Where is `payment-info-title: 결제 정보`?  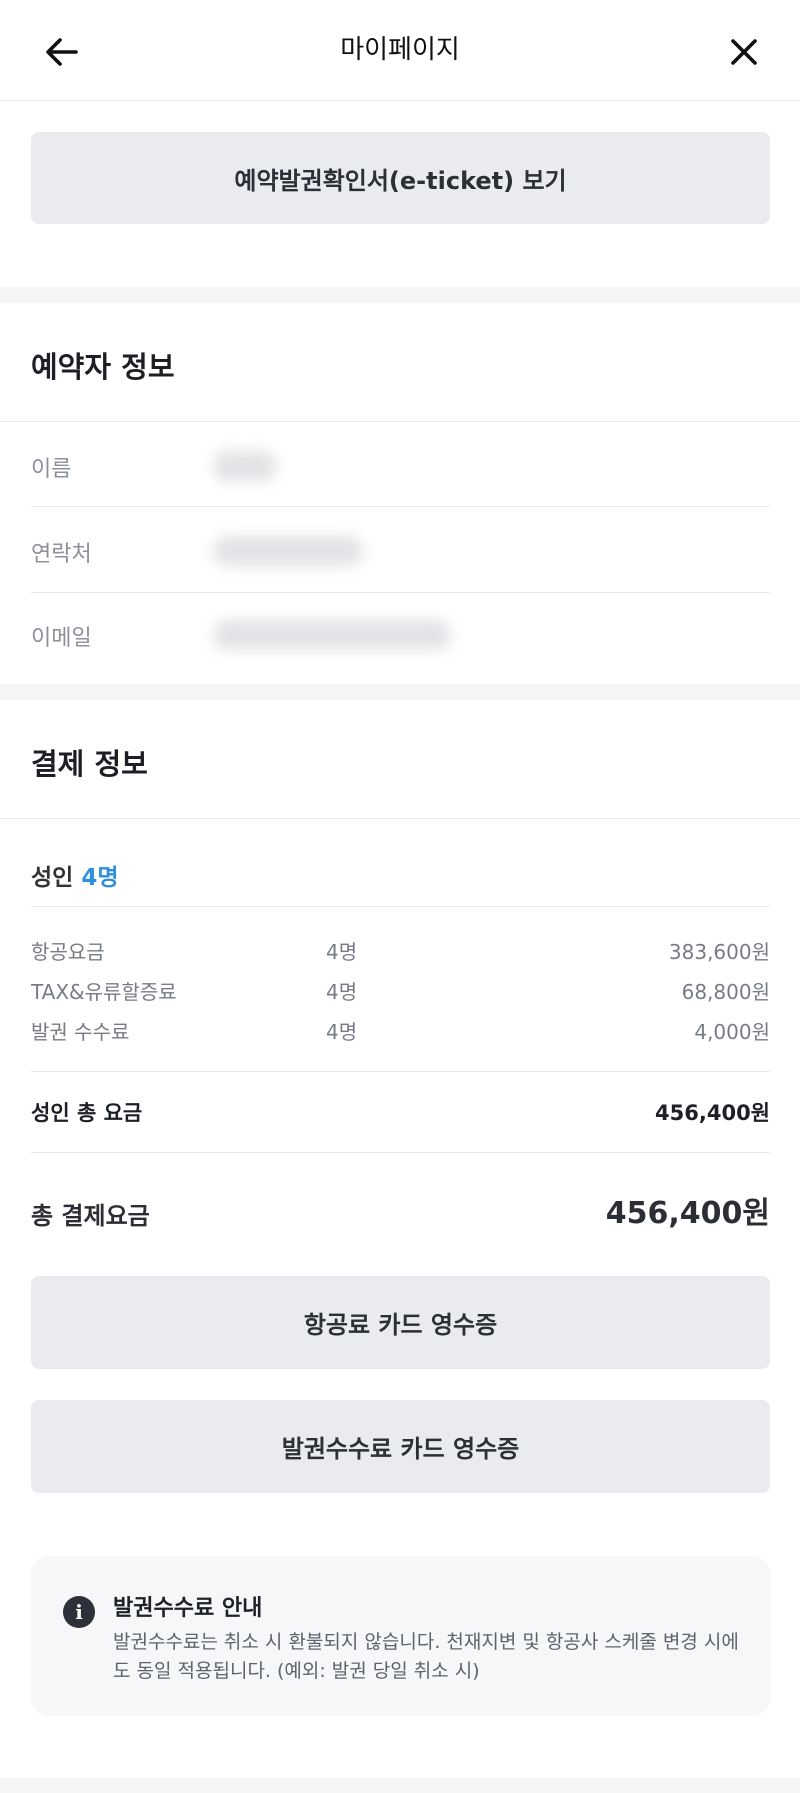 payment-info-title: 결제 정보 is located at coordinates (89, 764).